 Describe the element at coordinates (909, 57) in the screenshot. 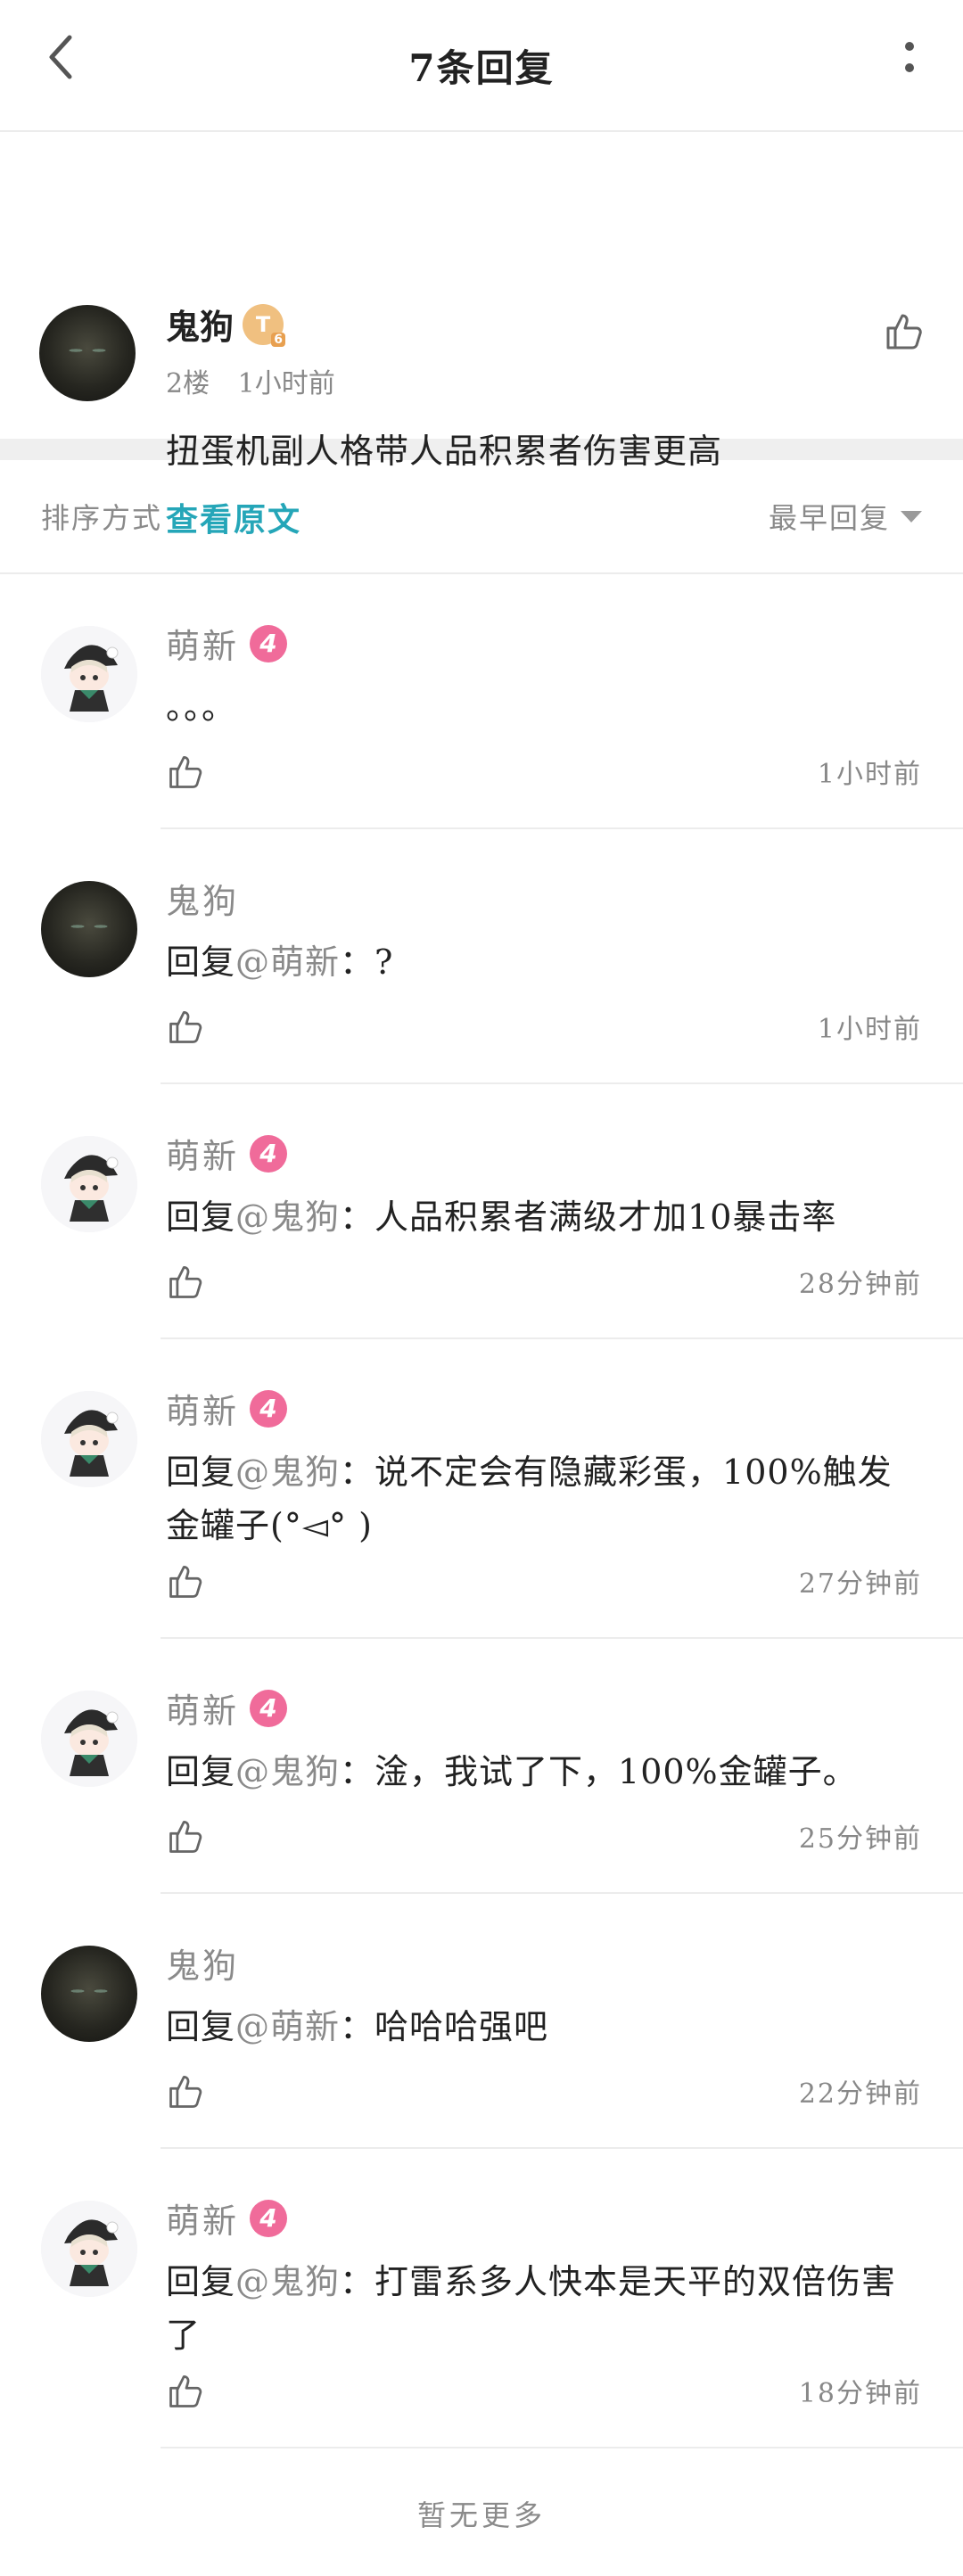

I see `more-vertical-icon` at that location.